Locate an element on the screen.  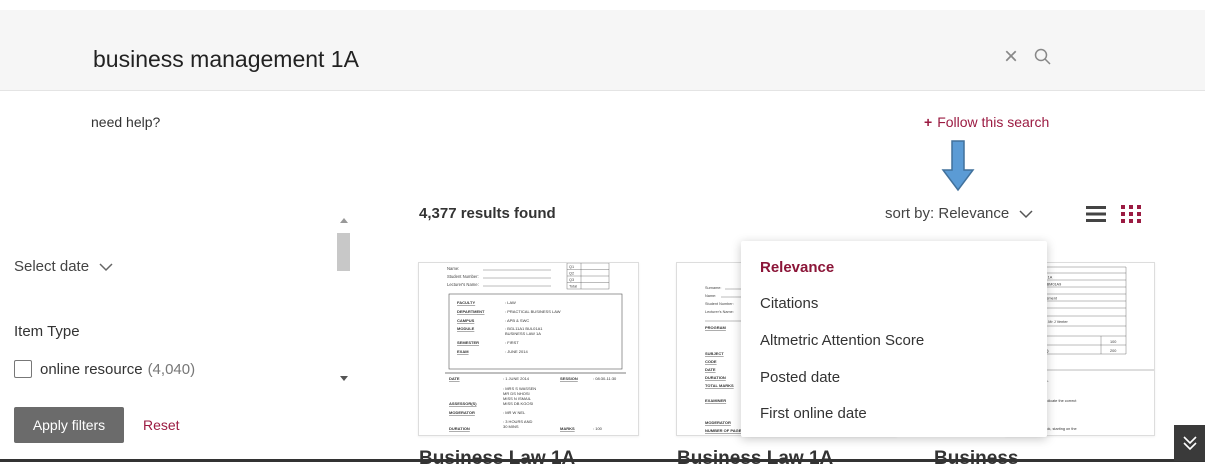
svg-text:: FIRST: : FIRST is located at coordinates (512, 342).